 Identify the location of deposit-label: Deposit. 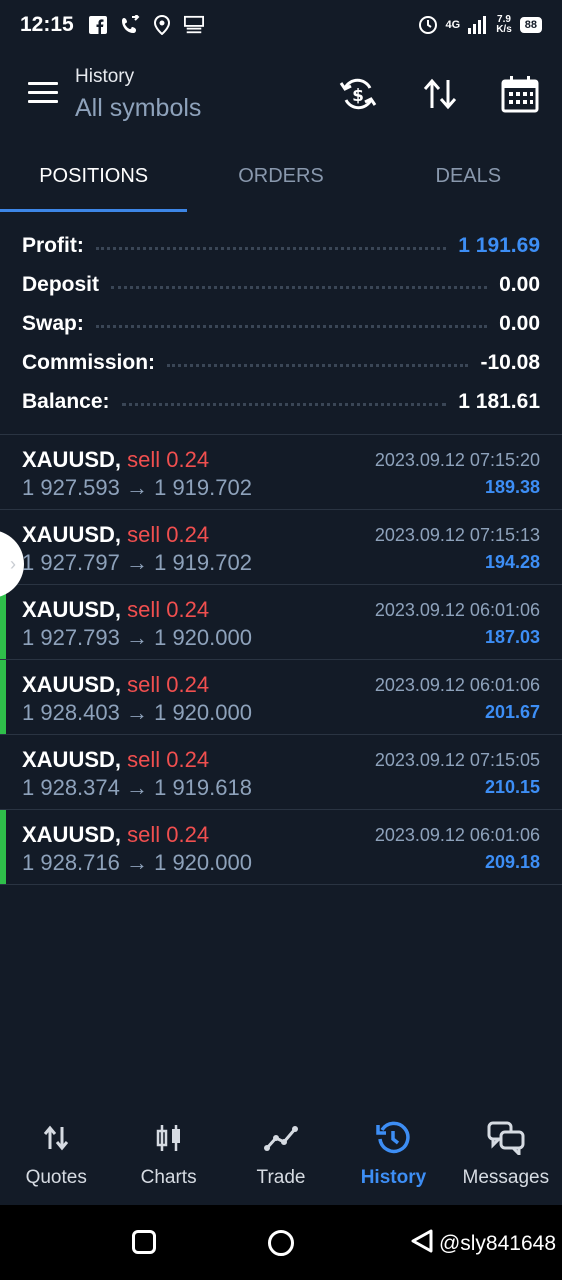
(61, 284).